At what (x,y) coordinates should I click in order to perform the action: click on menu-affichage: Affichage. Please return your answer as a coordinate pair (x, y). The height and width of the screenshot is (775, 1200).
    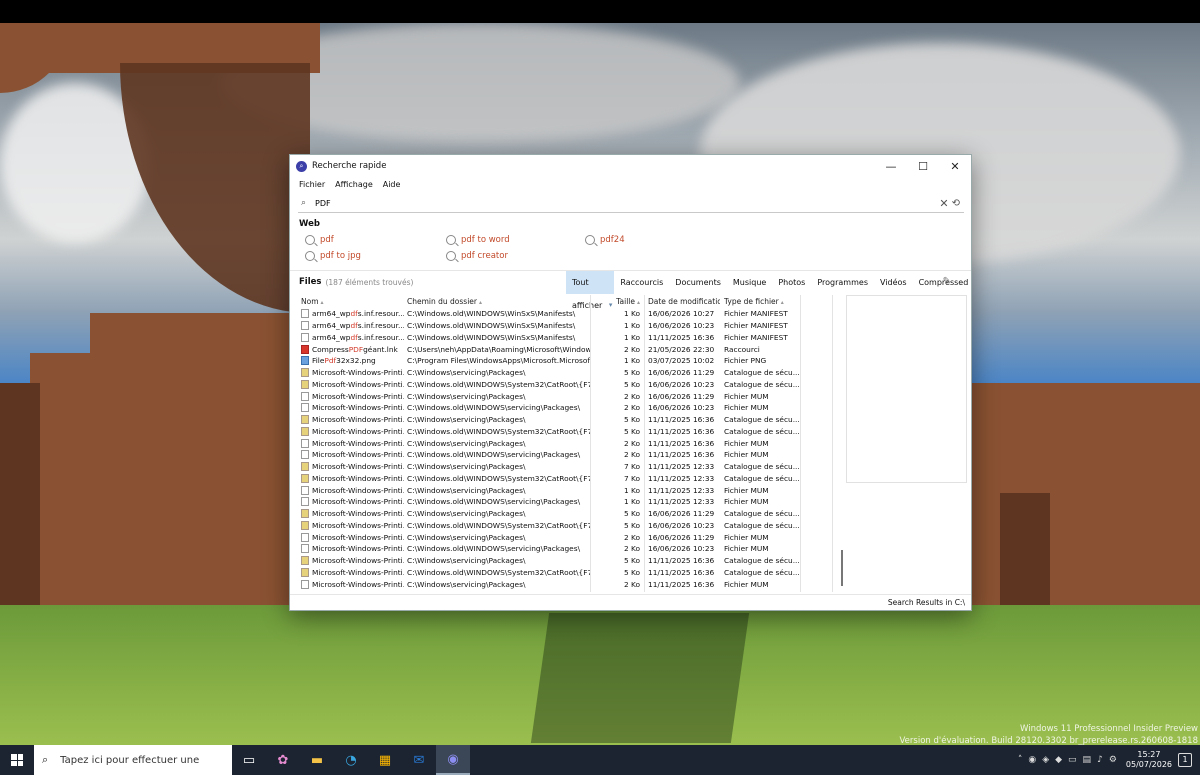
    Looking at the image, I should click on (354, 184).